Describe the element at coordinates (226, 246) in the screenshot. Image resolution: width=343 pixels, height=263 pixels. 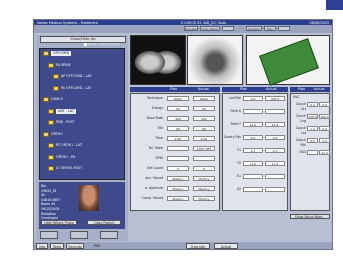
I see `actual-button: Actual` at that location.